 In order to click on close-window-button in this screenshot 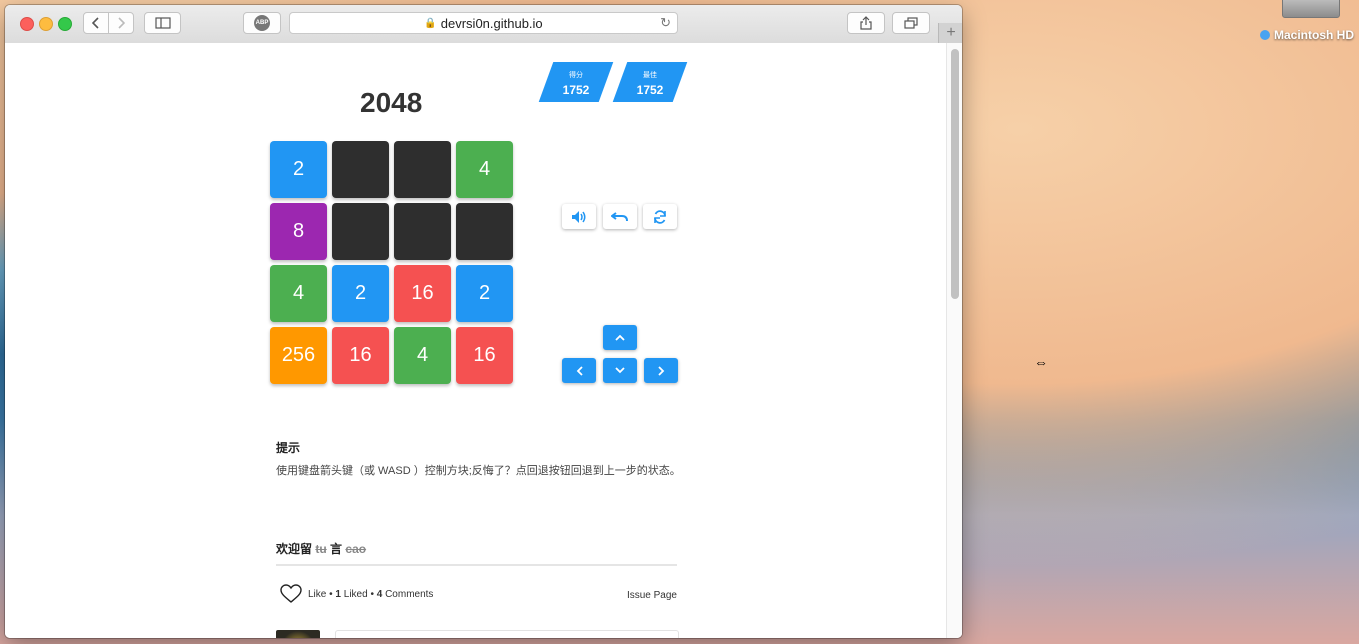, I will do `click(27, 24)`.